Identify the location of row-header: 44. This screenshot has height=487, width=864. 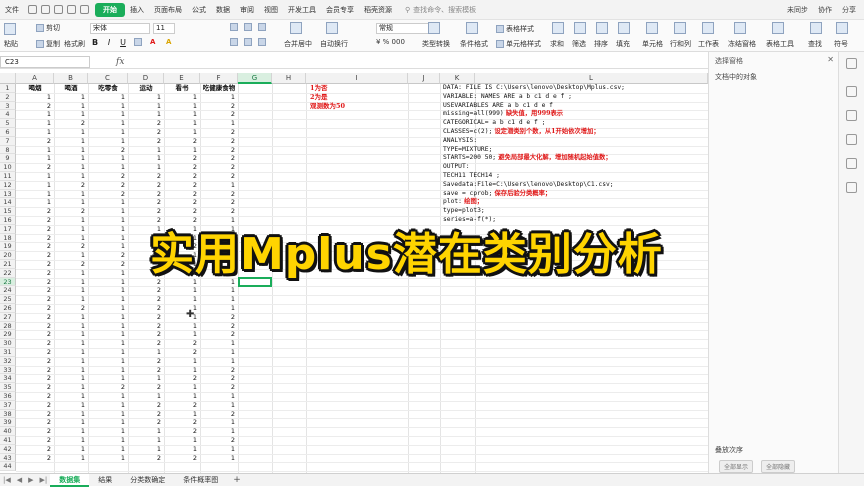
(8, 467).